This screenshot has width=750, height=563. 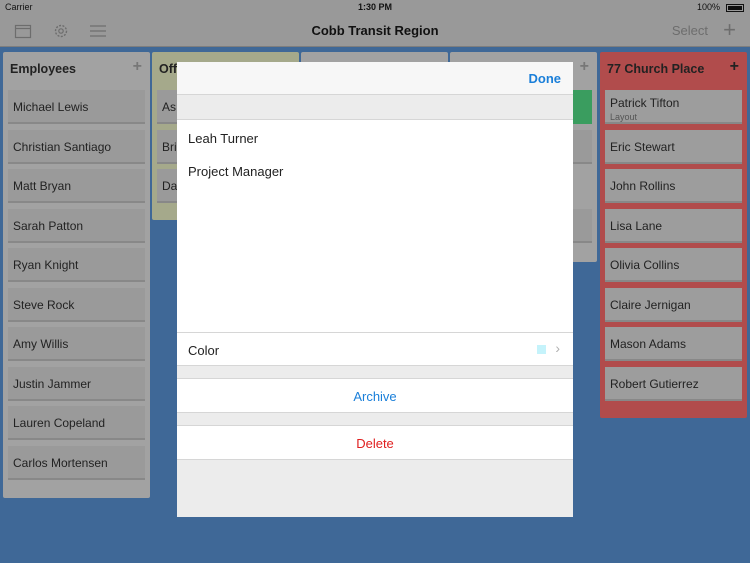 What do you see at coordinates (643, 186) in the screenshot?
I see `card-name: John Rollins` at bounding box center [643, 186].